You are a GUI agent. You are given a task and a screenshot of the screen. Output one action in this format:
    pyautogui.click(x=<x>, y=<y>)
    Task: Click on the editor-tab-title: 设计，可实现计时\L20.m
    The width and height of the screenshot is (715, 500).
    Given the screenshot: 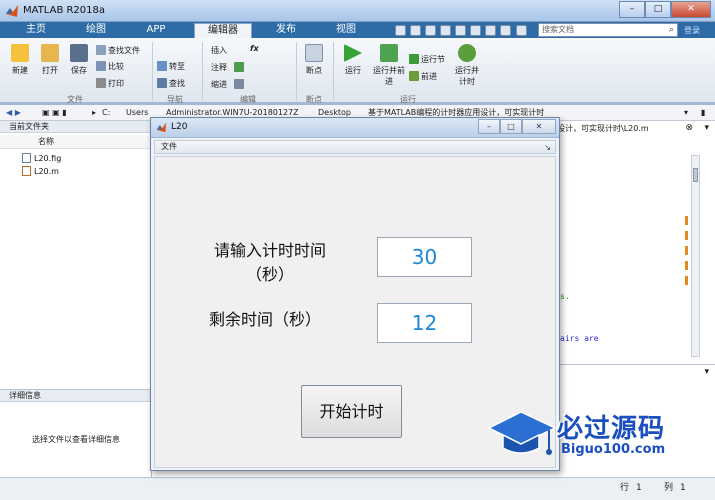 What is the action you would take?
    pyautogui.click(x=603, y=128)
    